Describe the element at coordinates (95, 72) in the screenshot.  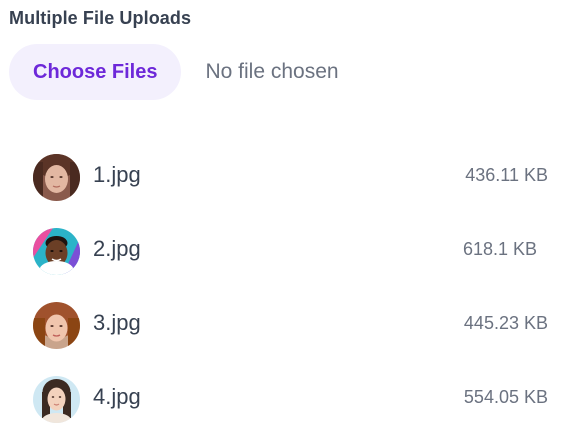
I see `choose-files-button: Choose Files` at that location.